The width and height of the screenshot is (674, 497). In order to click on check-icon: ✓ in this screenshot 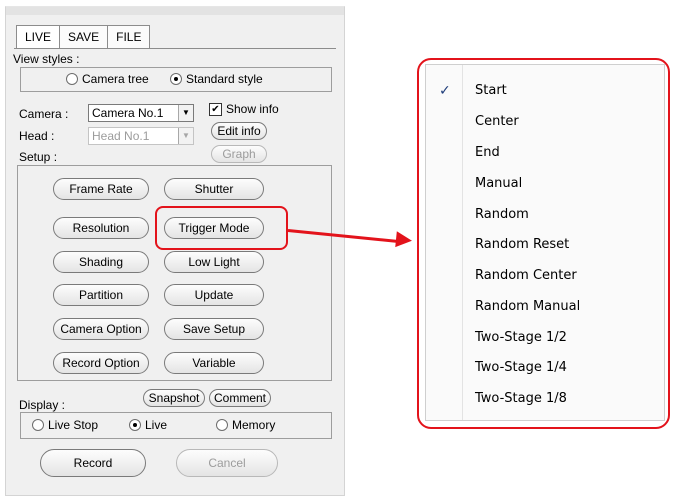, I will do `click(445, 91)`.